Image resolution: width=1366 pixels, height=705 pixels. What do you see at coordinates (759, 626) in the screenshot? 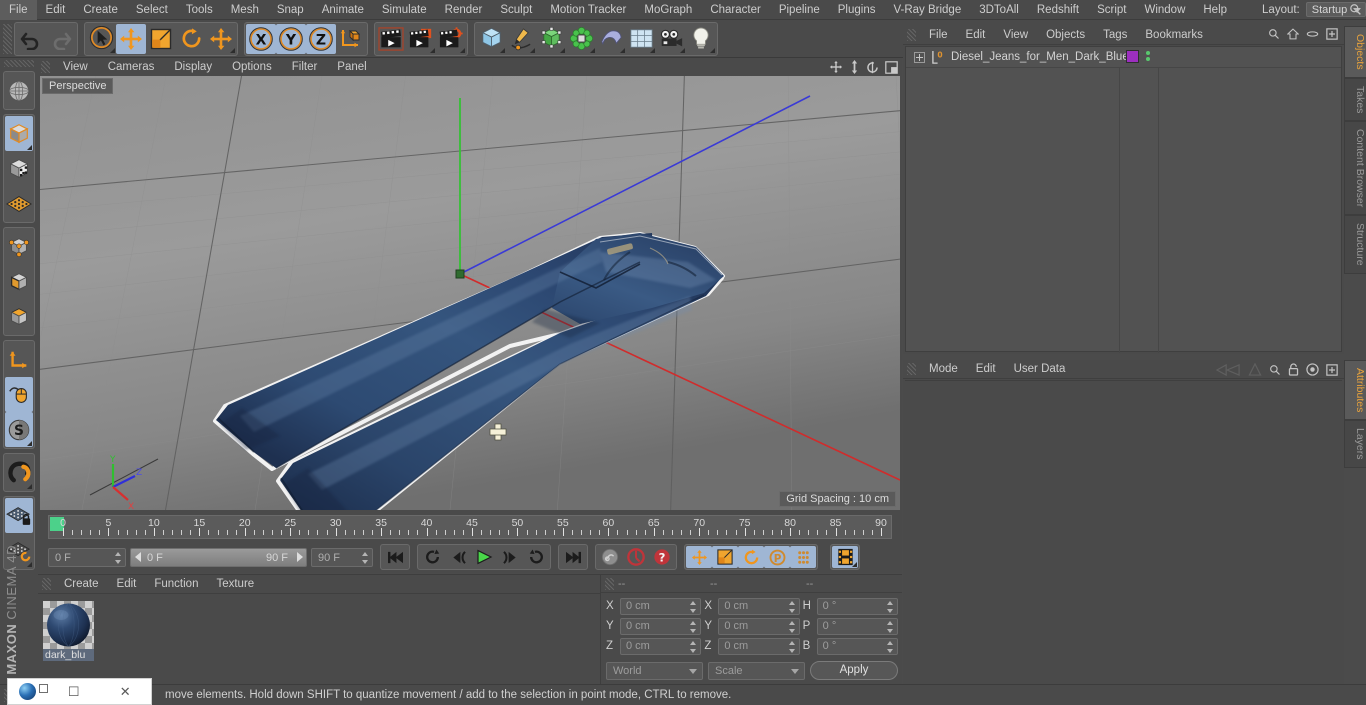
I see `size-y-field: 0 cm` at bounding box center [759, 626].